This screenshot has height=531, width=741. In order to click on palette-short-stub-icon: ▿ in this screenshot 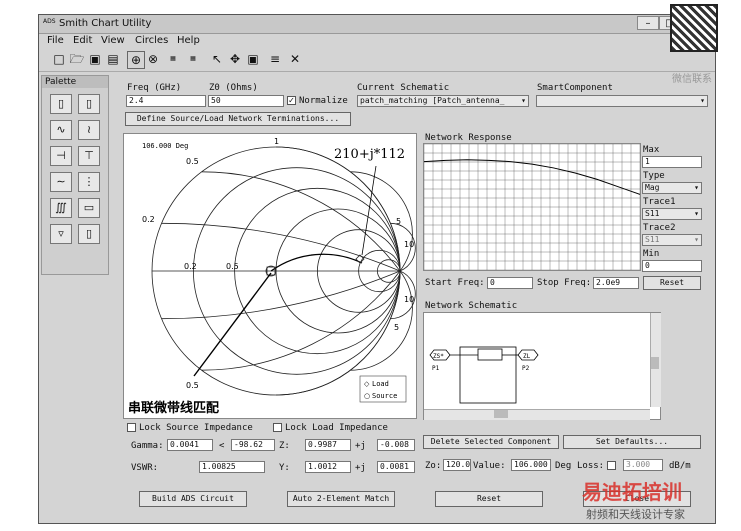, I will do `click(61, 234)`.